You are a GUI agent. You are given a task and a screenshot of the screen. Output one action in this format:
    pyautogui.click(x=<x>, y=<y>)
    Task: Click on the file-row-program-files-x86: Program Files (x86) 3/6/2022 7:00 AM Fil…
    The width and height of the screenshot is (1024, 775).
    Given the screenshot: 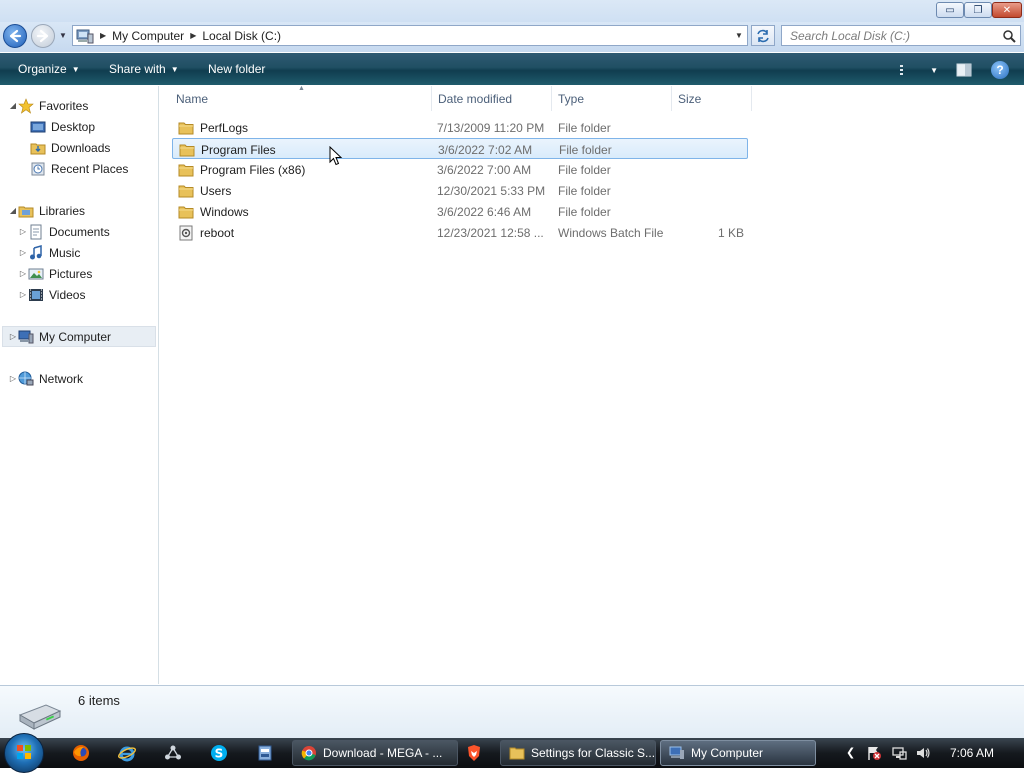 What is the action you would take?
    pyautogui.click(x=460, y=169)
    